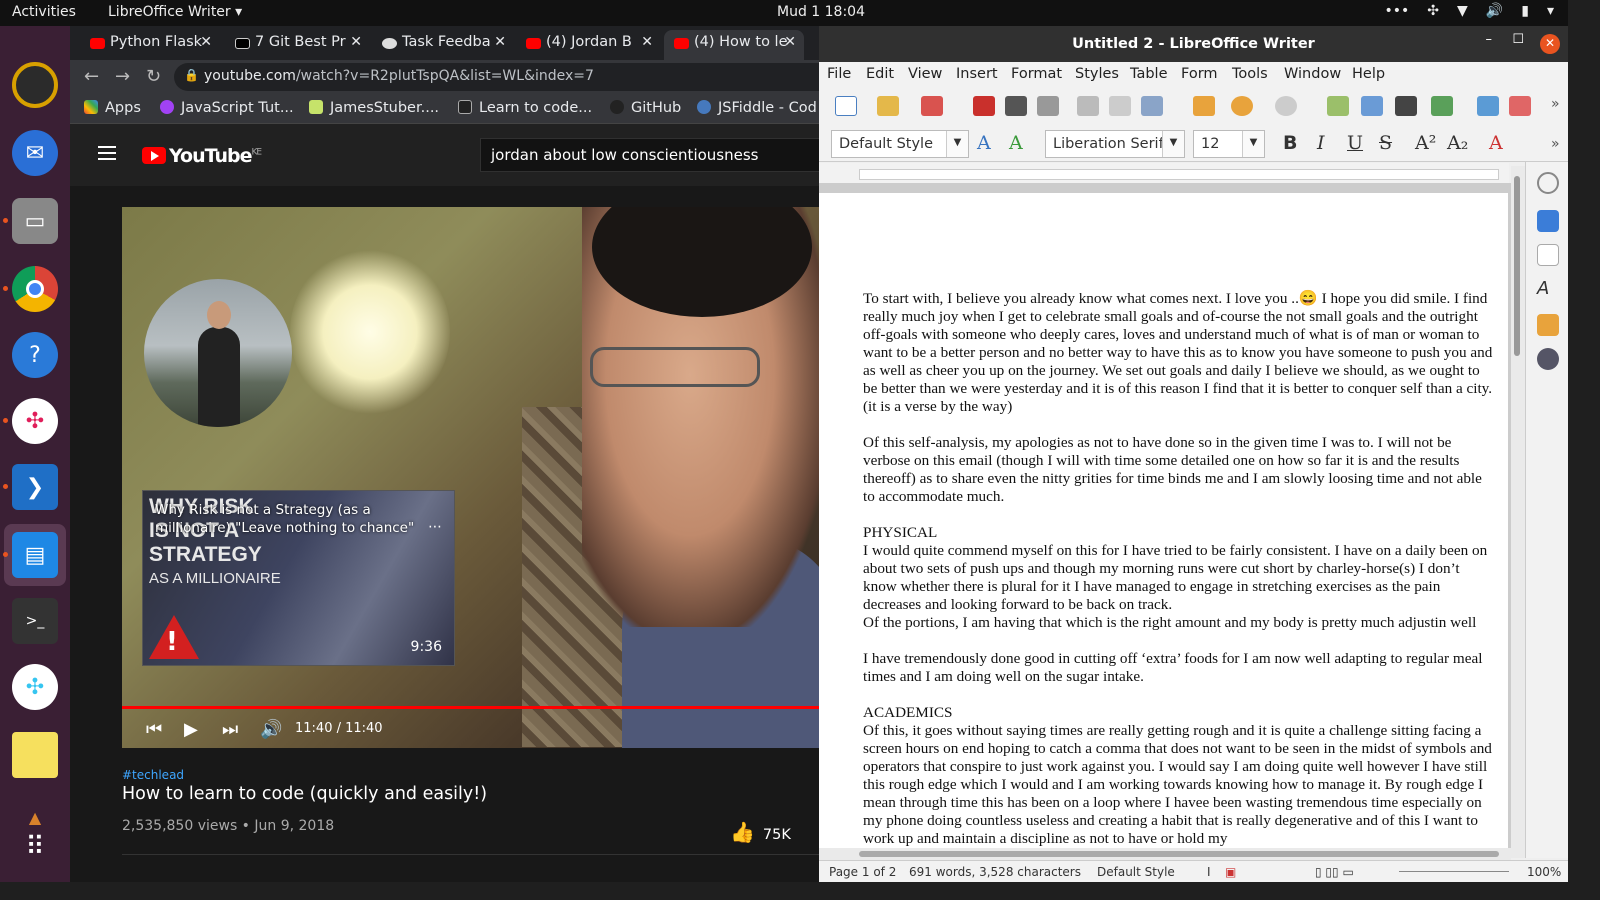 This screenshot has height=900, width=1600. What do you see at coordinates (1518, 512) in the screenshot?
I see `vertical-scrollbar` at bounding box center [1518, 512].